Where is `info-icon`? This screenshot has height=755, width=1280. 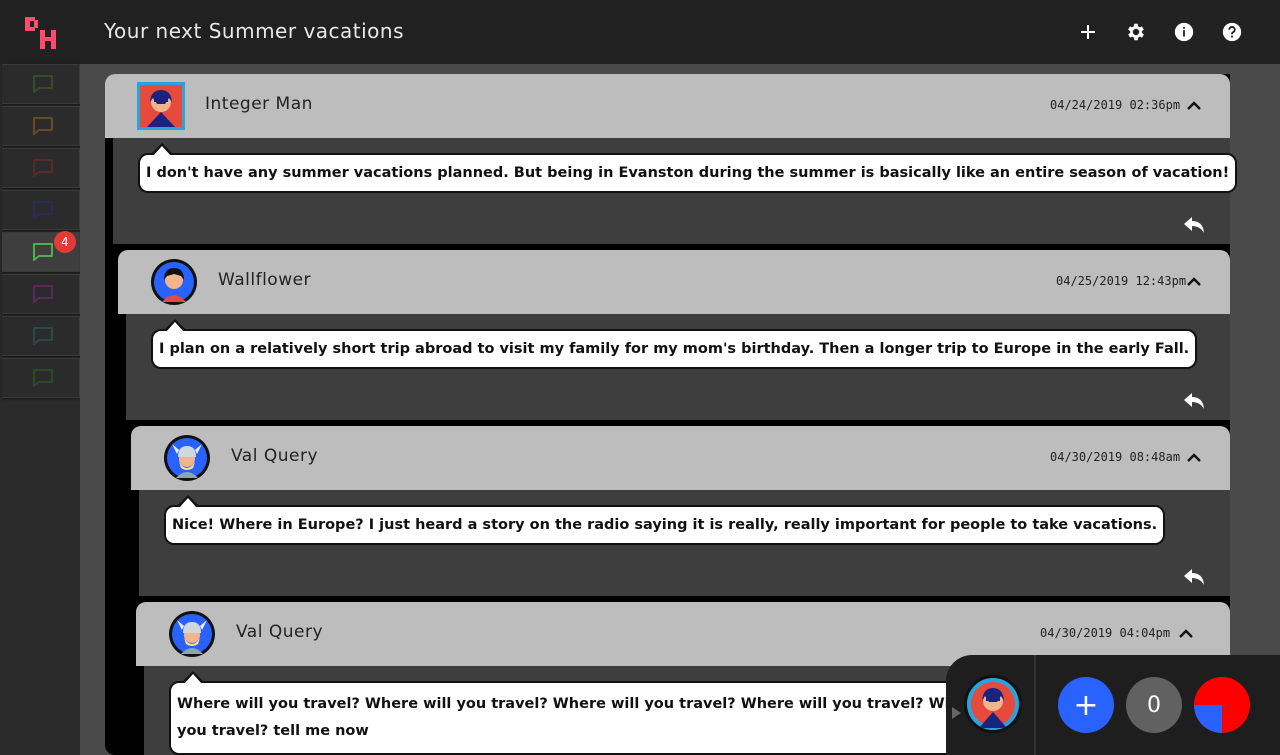 info-icon is located at coordinates (1184, 32).